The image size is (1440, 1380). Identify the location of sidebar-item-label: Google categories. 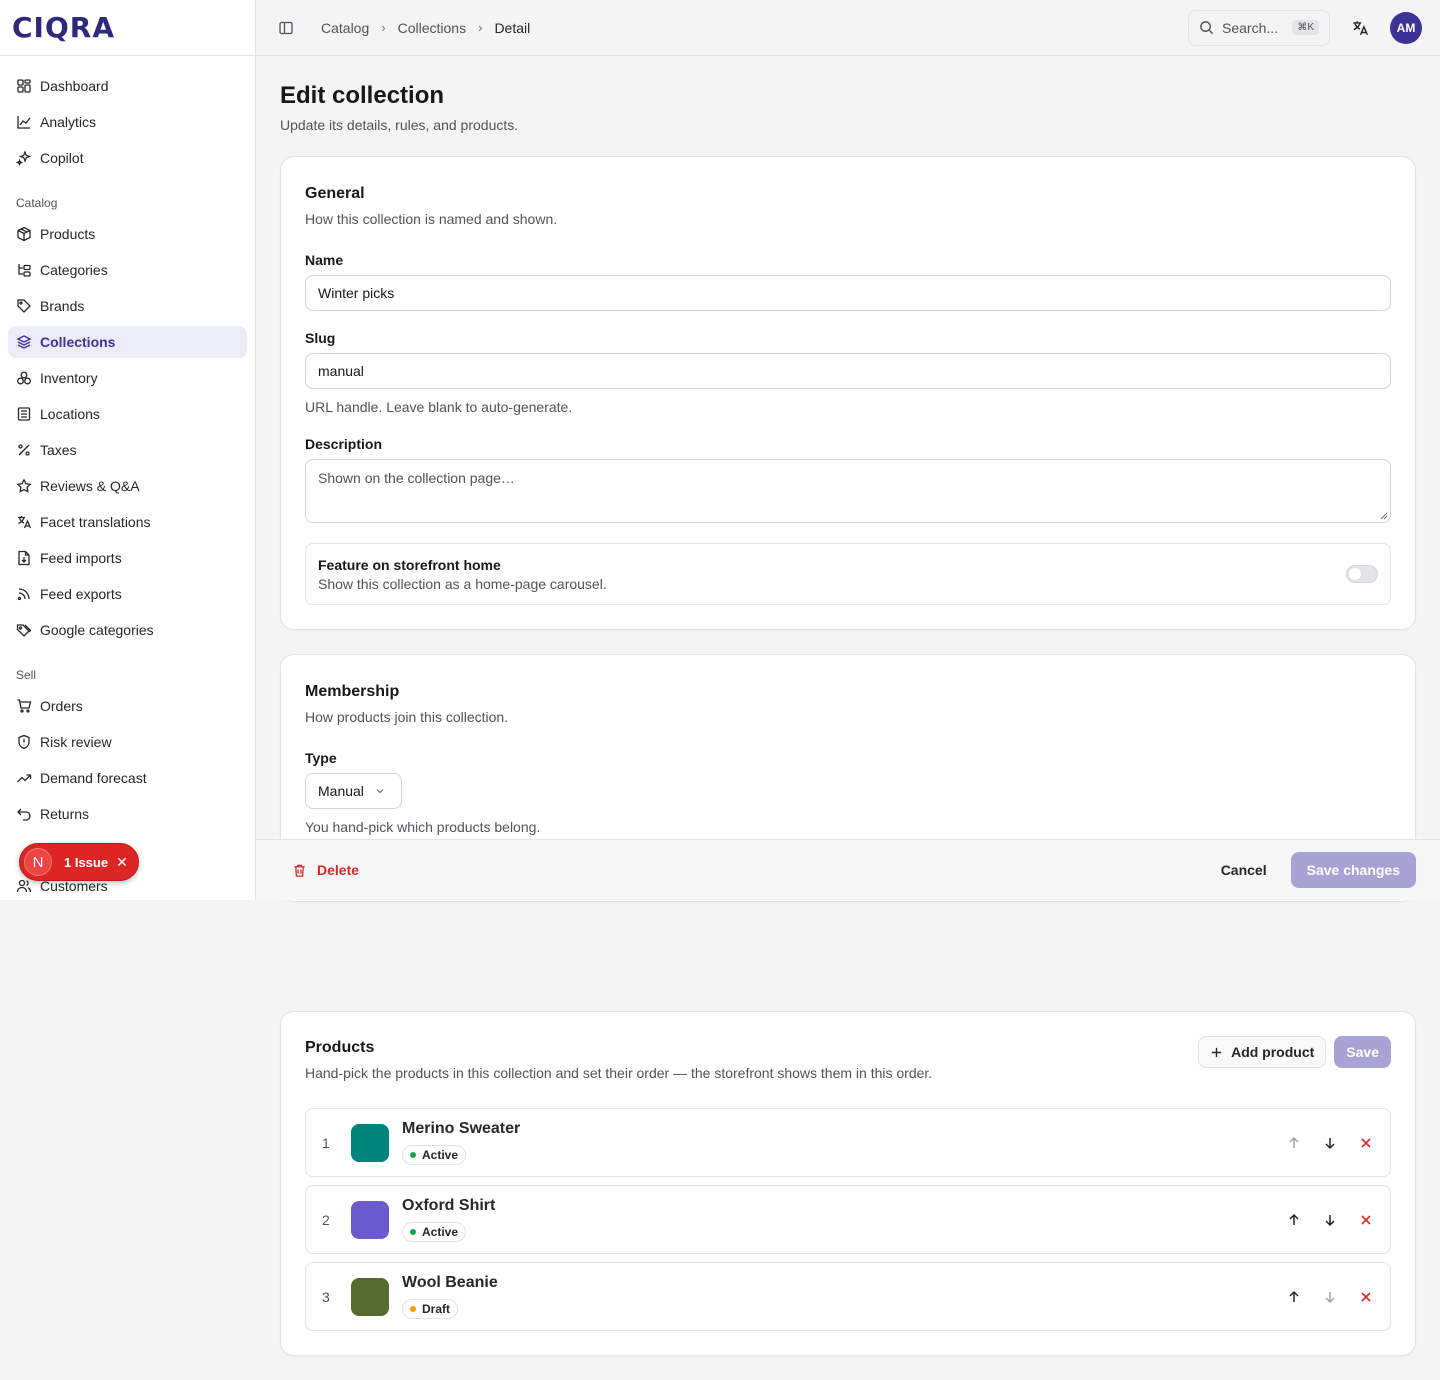
(97, 630).